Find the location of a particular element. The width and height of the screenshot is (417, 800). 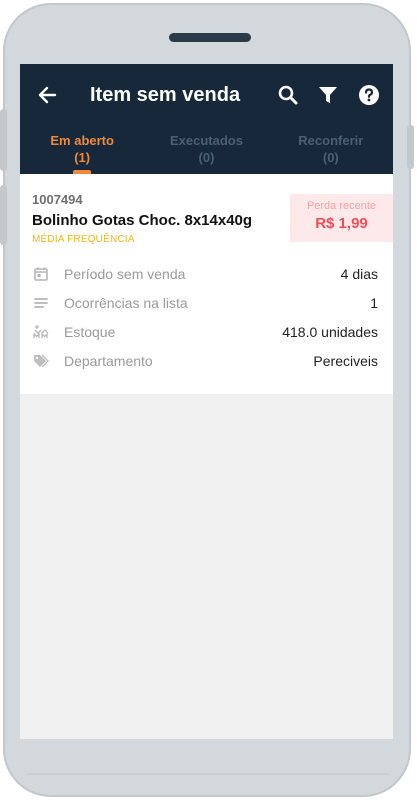

recent-loss-badge: Perda recente R$ 1,99 is located at coordinates (341, 218).